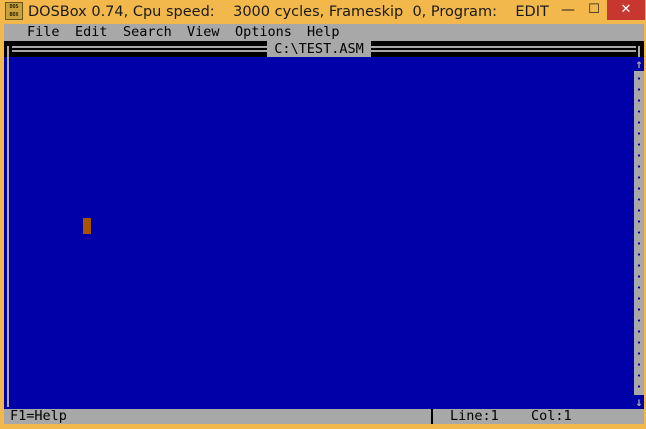  What do you see at coordinates (91, 32) in the screenshot?
I see `menu-edit: Edit` at bounding box center [91, 32].